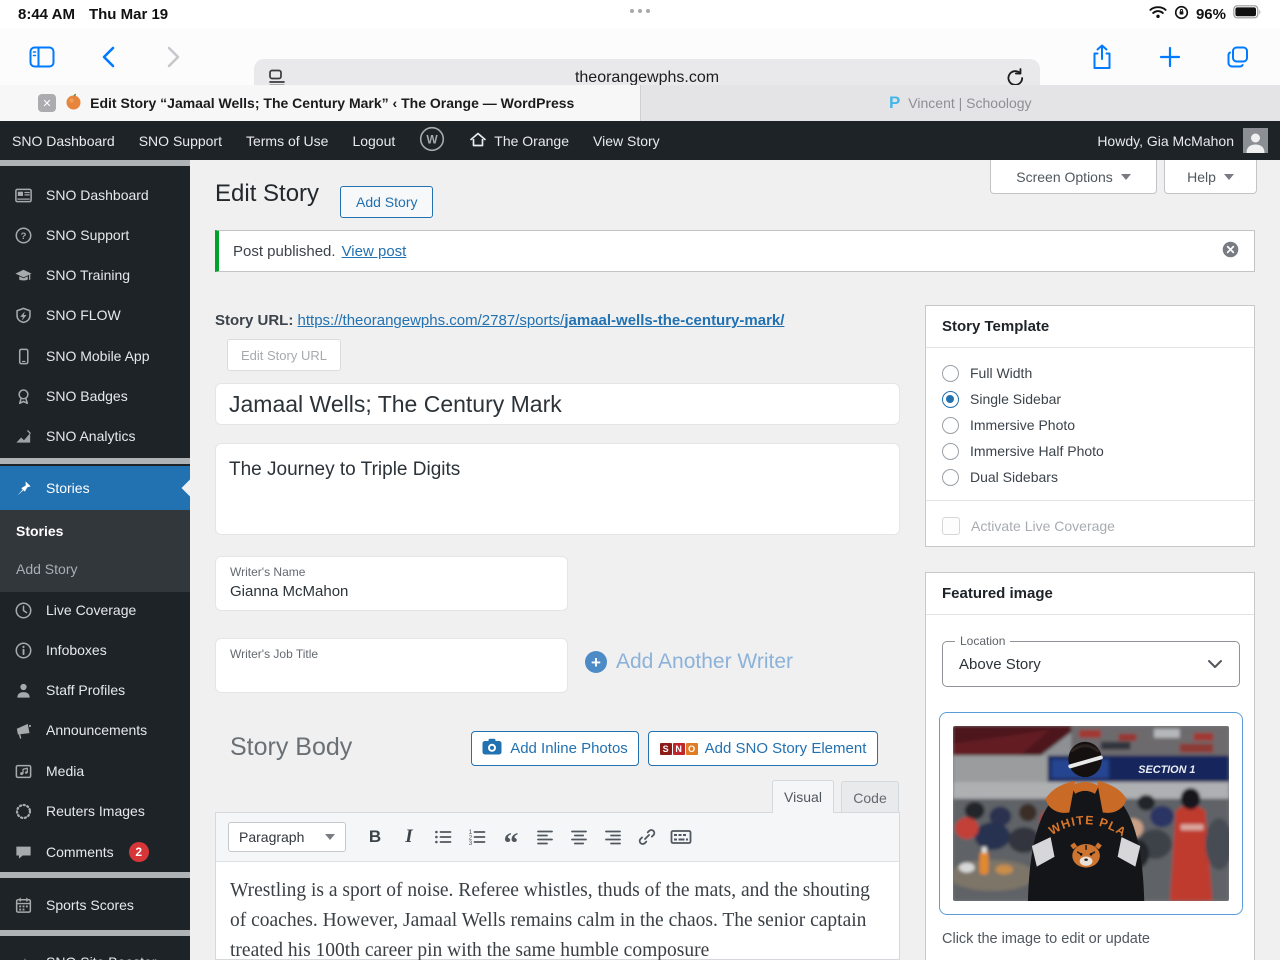  Describe the element at coordinates (1091, 660) in the screenshot. I see `location-select: Location Above Story` at that location.